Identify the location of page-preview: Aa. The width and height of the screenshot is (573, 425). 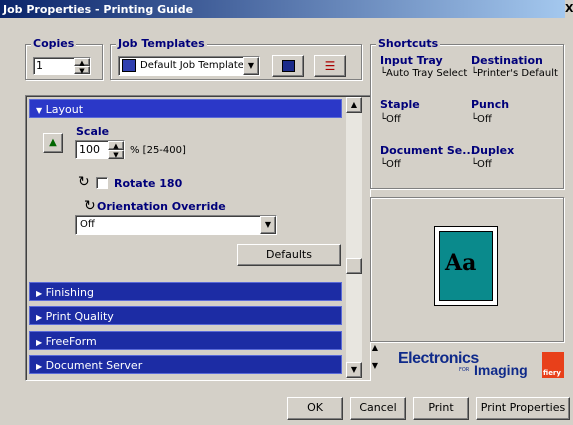
(466, 266).